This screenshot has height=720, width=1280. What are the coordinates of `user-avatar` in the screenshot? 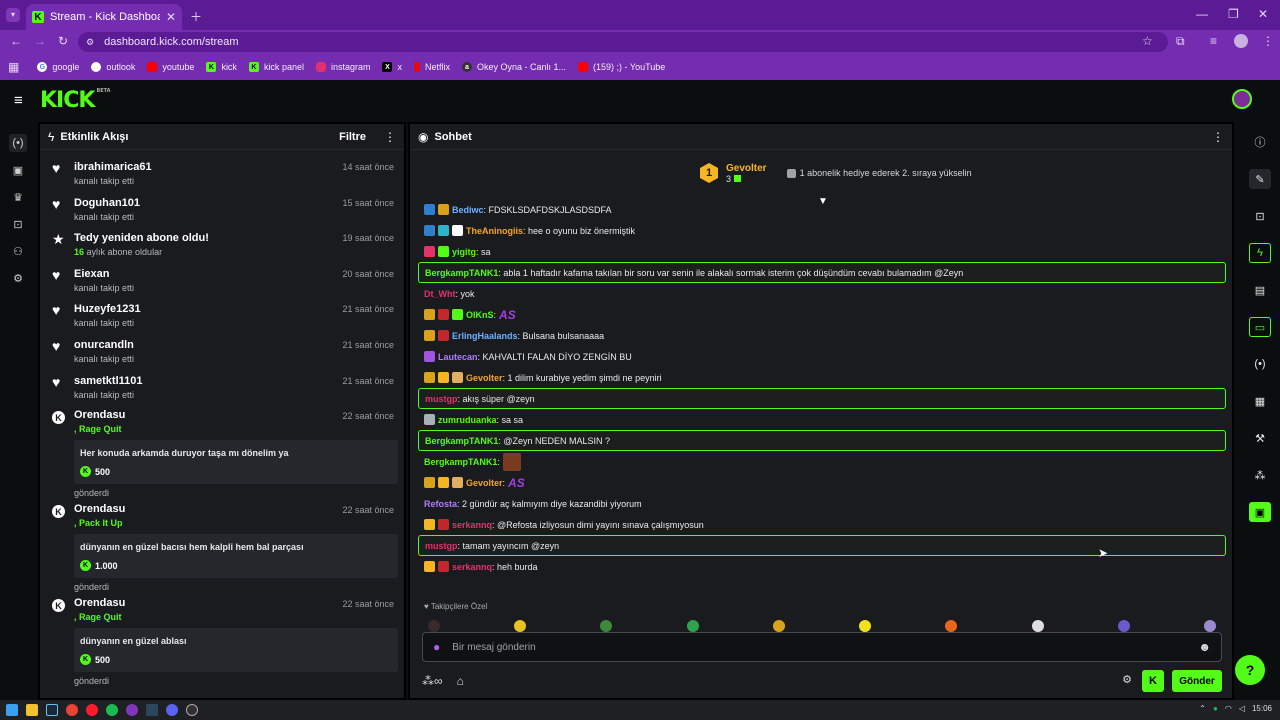 It's located at (1242, 99).